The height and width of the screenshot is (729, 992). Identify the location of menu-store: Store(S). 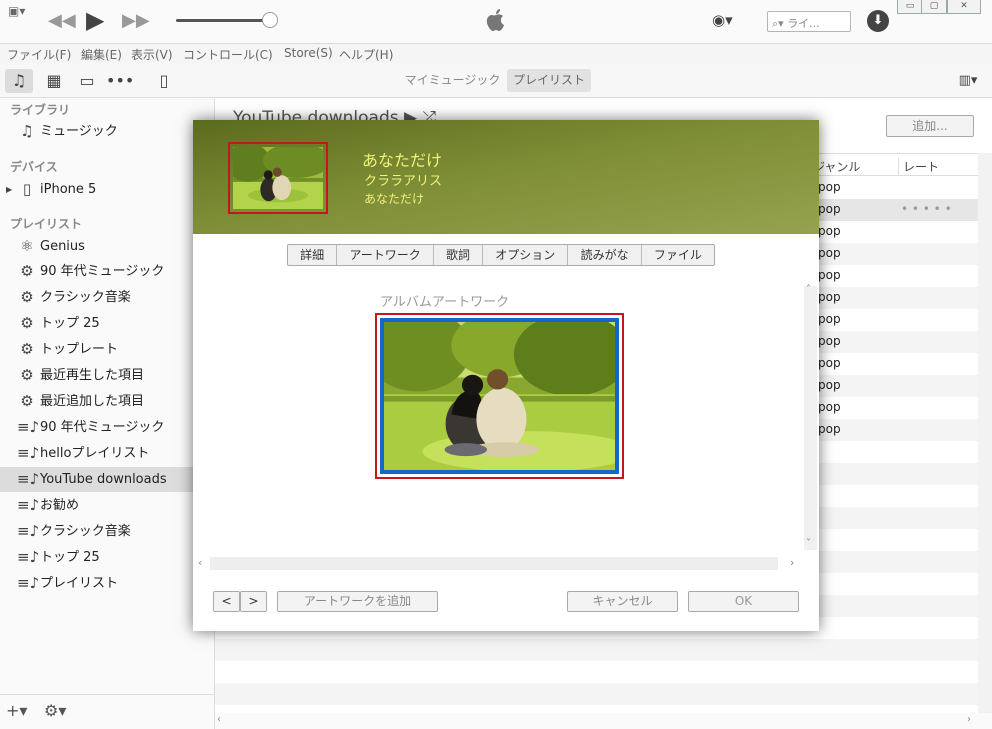
(308, 53).